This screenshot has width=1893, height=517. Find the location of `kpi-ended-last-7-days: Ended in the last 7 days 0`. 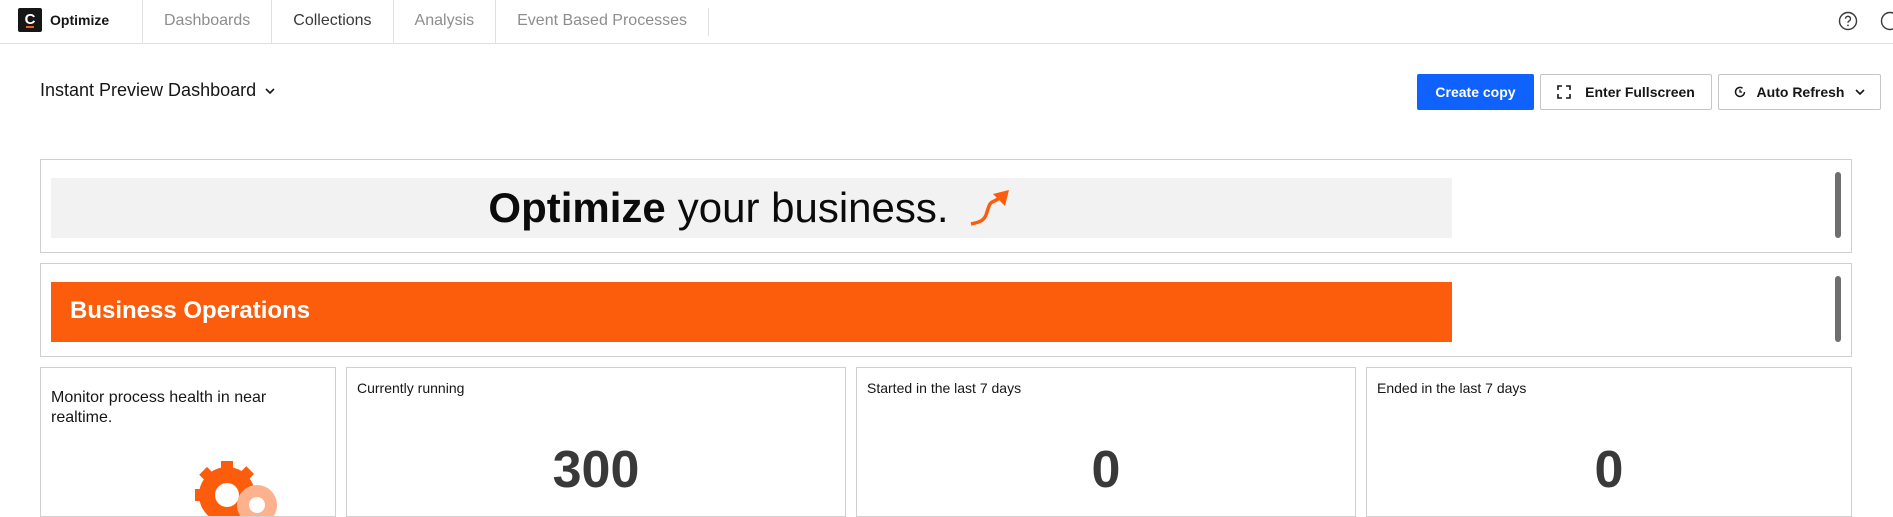

kpi-ended-last-7-days: Ended in the last 7 days 0 is located at coordinates (1609, 442).